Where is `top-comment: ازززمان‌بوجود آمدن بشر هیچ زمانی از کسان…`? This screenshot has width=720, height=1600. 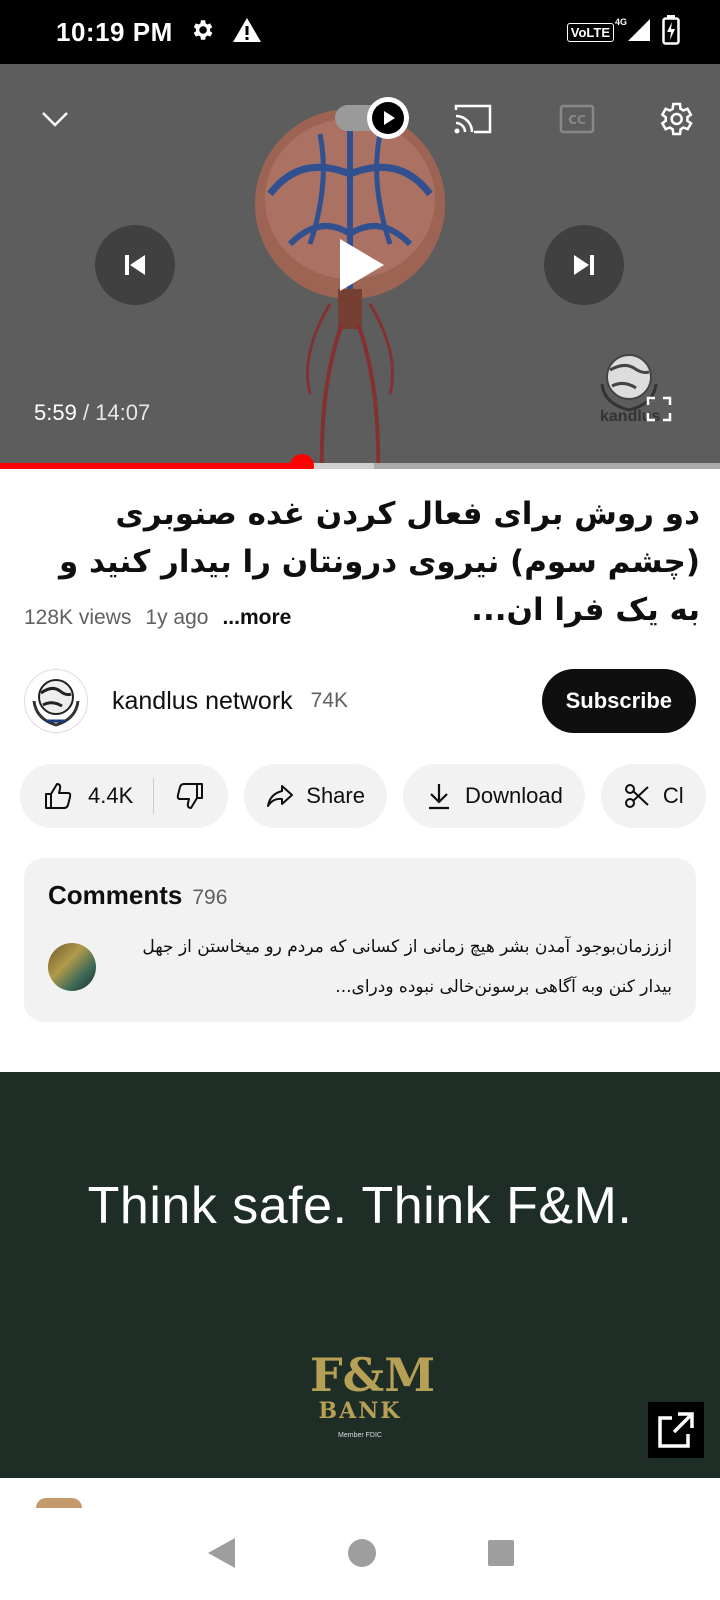
top-comment: ازززمان‌بوجود آمدن بشر هیچ زمانی از کسان… is located at coordinates (360, 967).